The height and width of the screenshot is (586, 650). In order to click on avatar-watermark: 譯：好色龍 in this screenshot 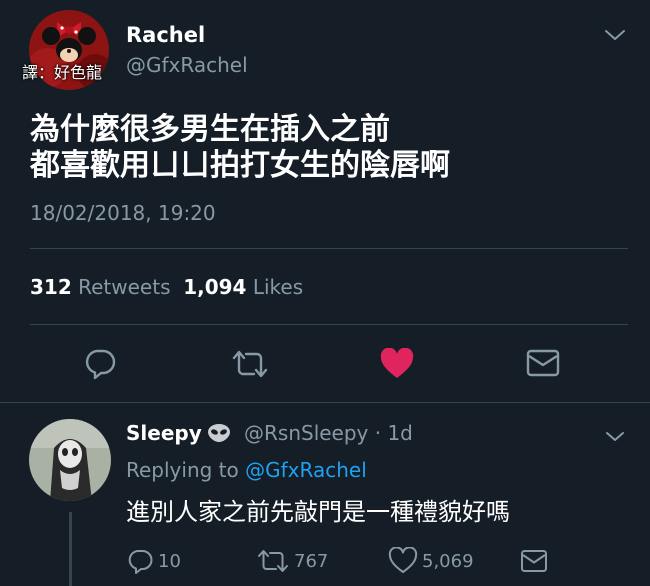, I will do `click(62, 72)`.